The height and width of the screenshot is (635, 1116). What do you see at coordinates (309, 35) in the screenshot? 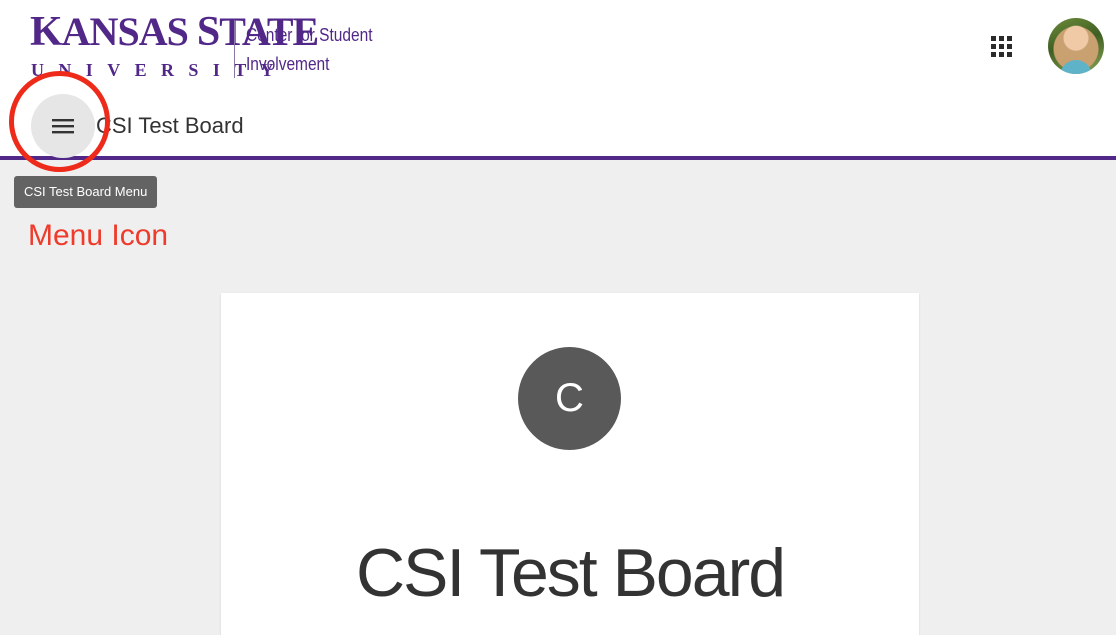
I see `logo-department-line1: Center for Student` at bounding box center [309, 35].